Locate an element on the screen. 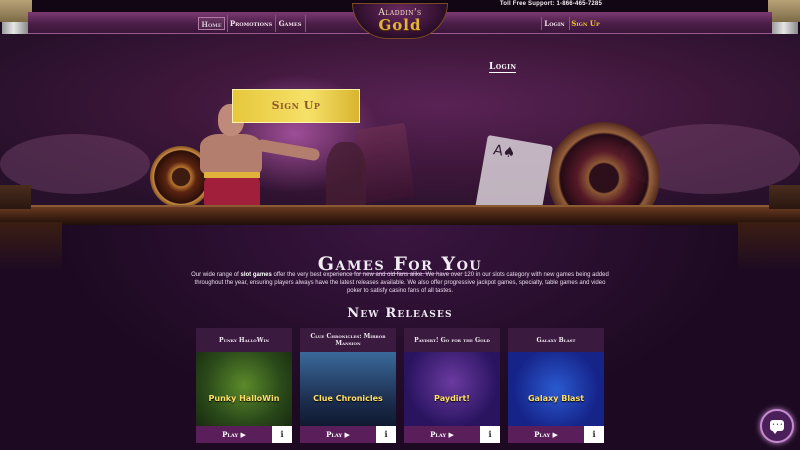  live-chat-button: ••• is located at coordinates (777, 426).